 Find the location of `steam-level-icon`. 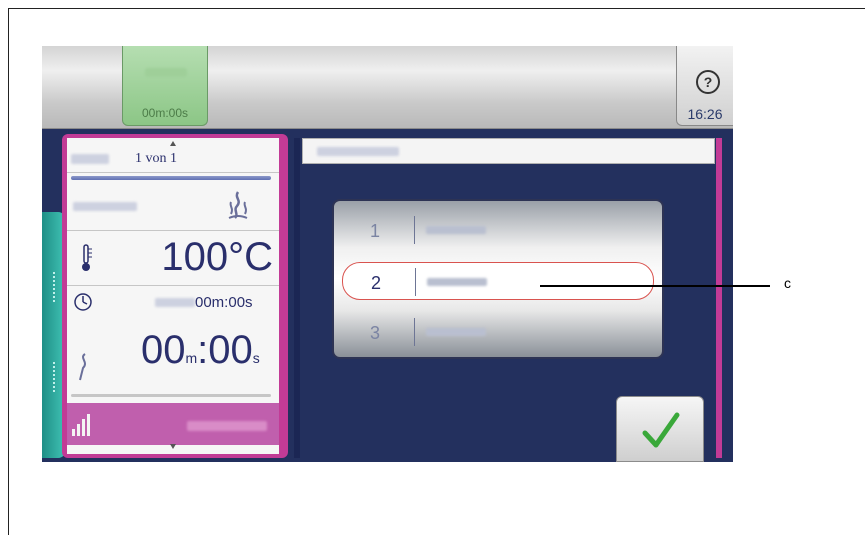

steam-level-icon is located at coordinates (81, 425).